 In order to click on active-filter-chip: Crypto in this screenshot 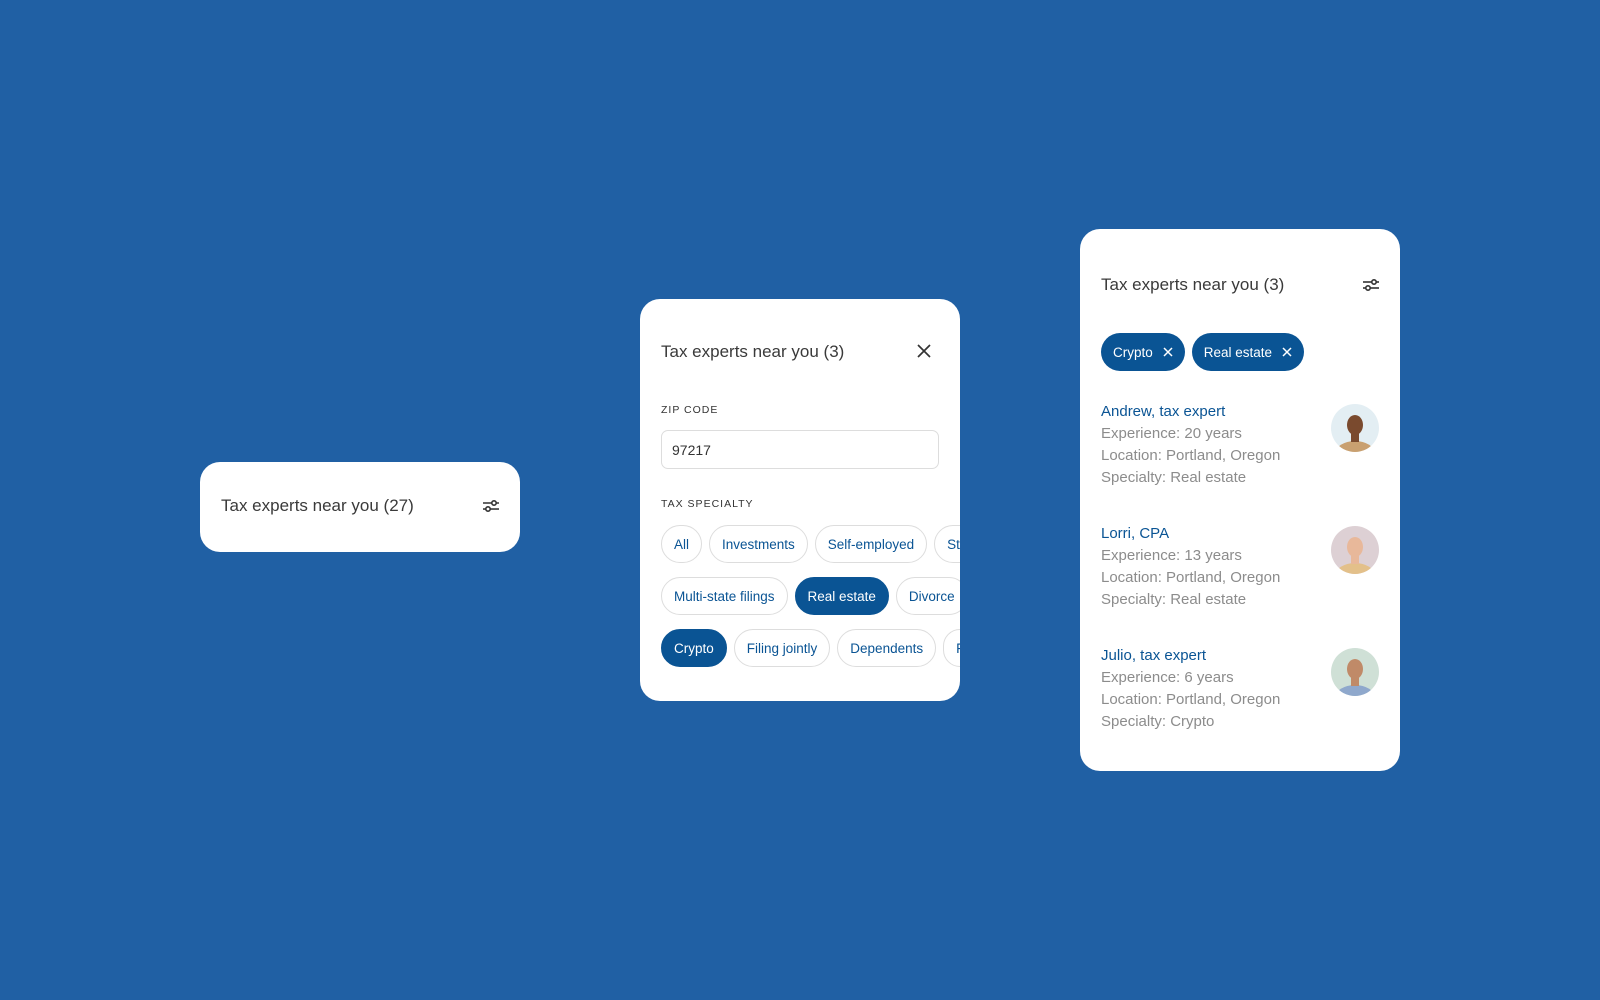, I will do `click(1143, 352)`.